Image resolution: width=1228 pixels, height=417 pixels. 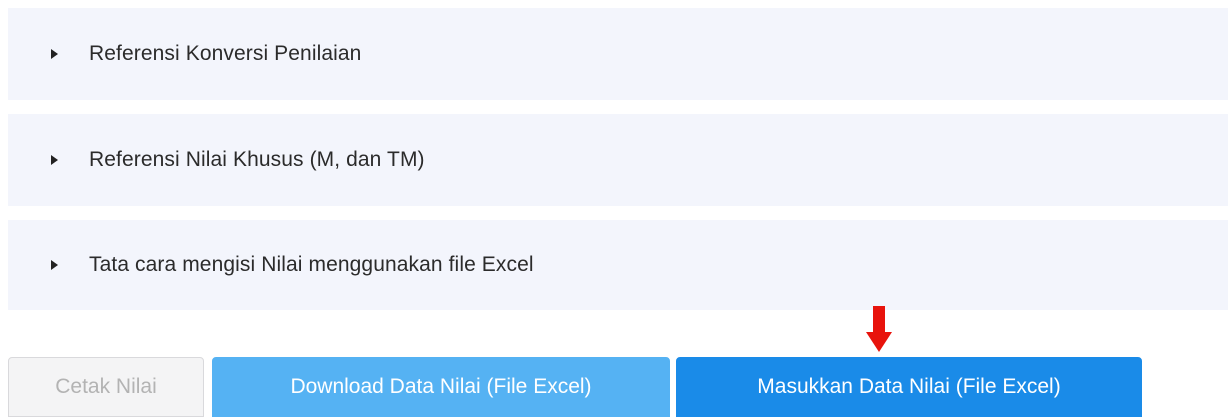 I want to click on upload-grades-excel-button: Masukkan Data Nilai (File Excel), so click(x=909, y=387).